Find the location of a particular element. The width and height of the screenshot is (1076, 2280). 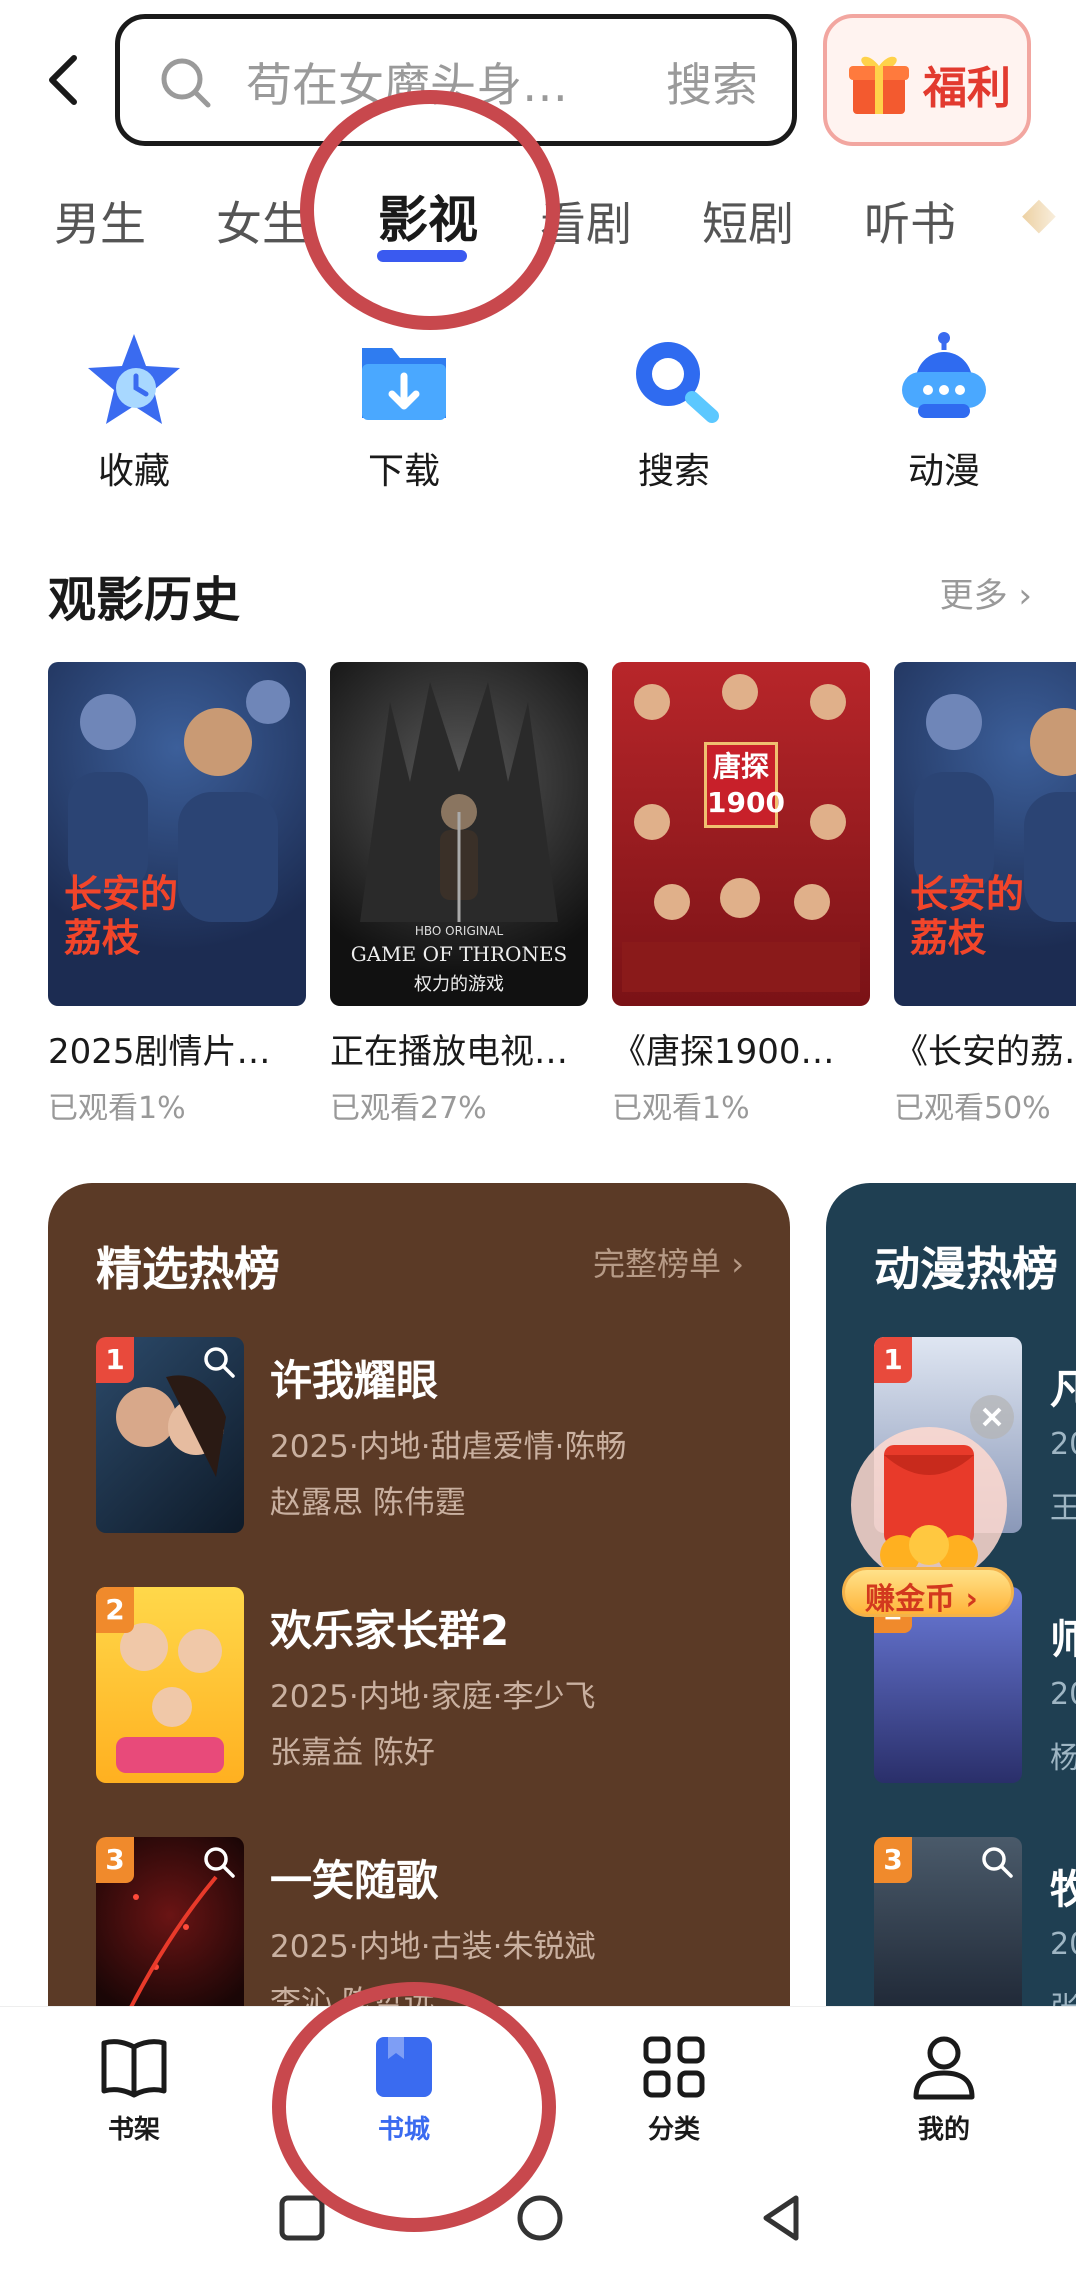

quick-anime: 动漫 is located at coordinates (944, 415).